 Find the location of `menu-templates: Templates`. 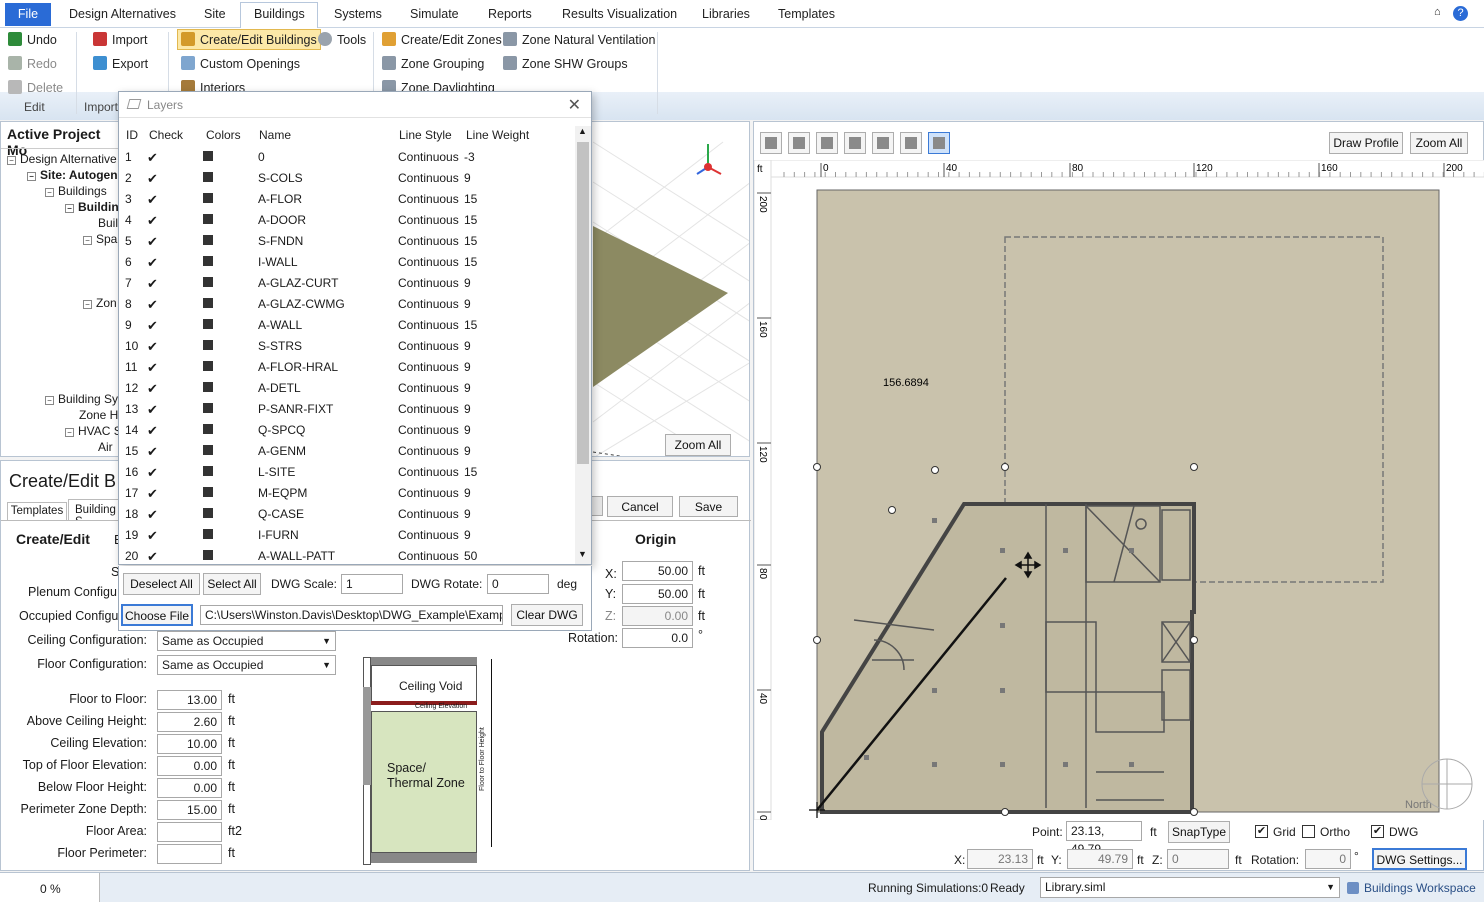

menu-templates: Templates is located at coordinates (806, 14).